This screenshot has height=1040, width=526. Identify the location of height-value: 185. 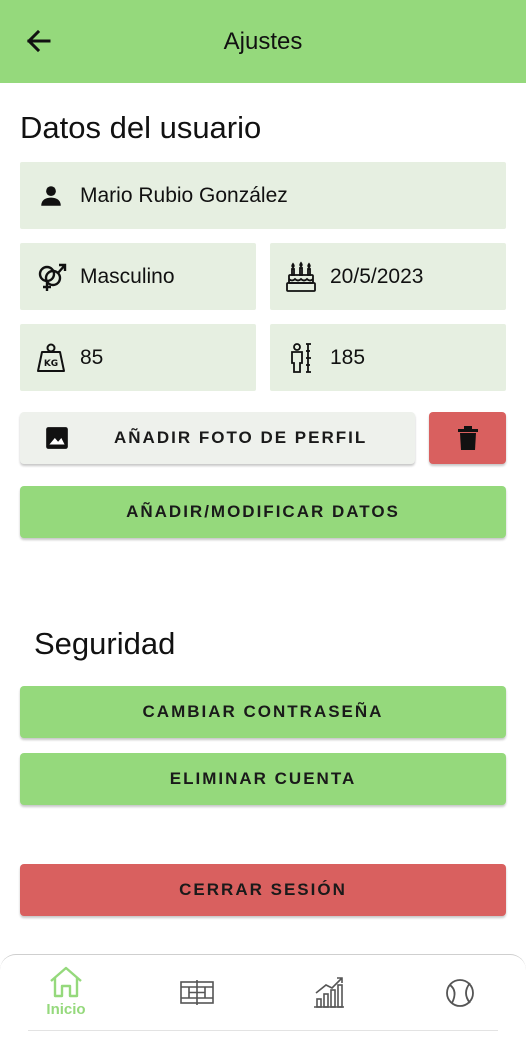
(348, 357).